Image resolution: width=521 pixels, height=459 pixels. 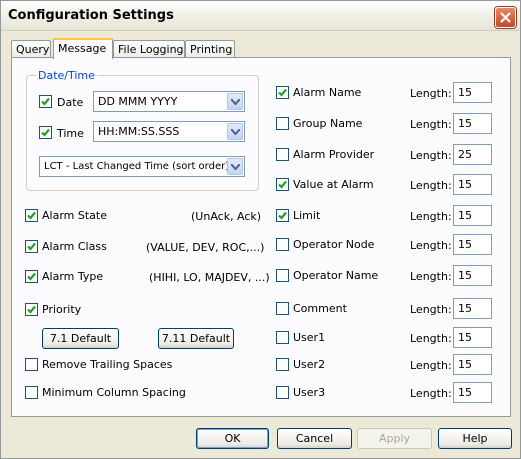 I want to click on help-button: Help, so click(x=475, y=438).